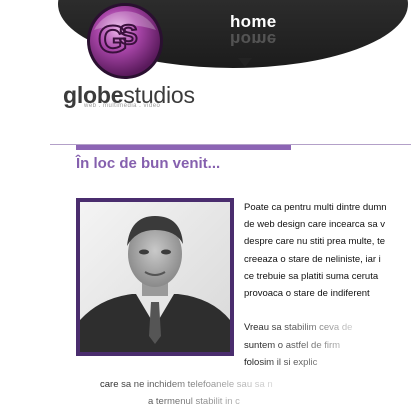  What do you see at coordinates (194, 402) in the screenshot?
I see `intro-line: a termenul stabilit in c` at bounding box center [194, 402].